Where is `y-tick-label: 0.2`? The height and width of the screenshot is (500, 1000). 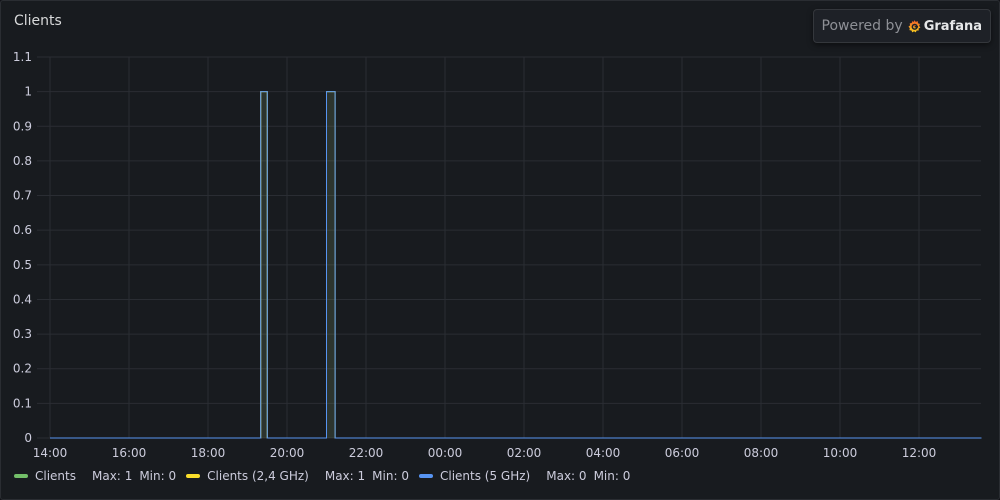
y-tick-label: 0.2 is located at coordinates (22, 369).